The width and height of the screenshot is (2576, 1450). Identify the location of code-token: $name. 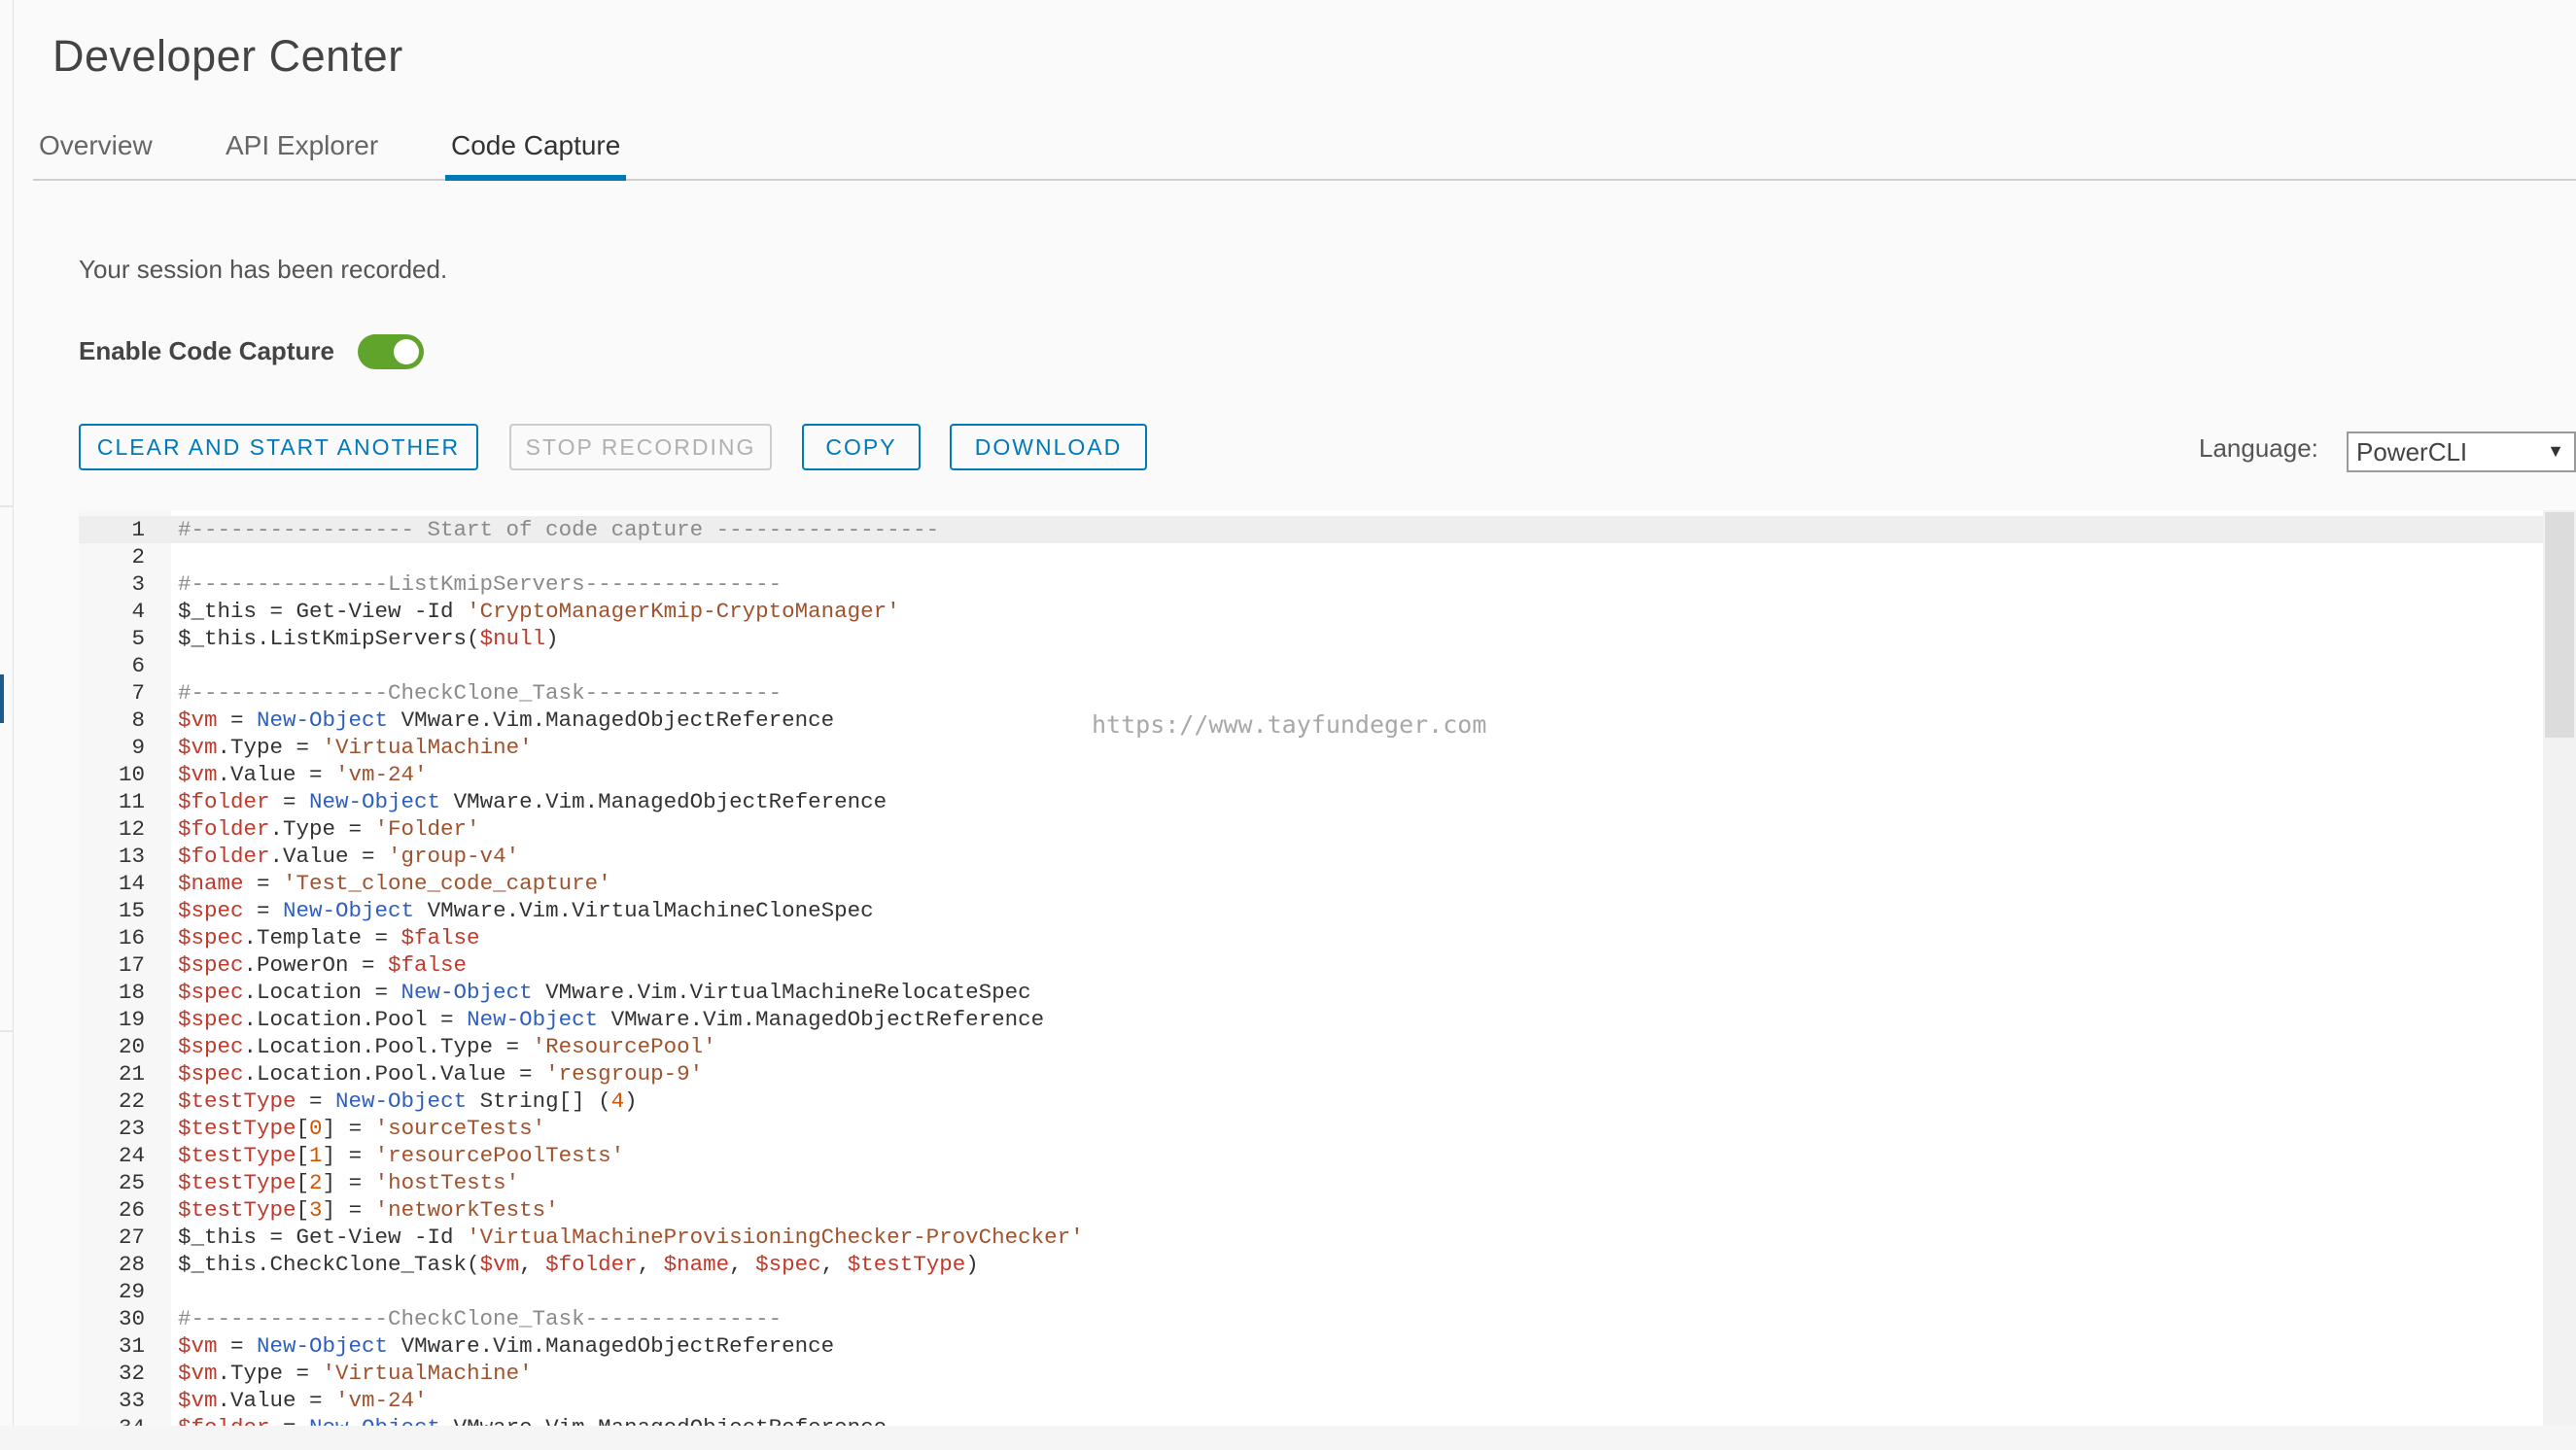
(696, 1264).